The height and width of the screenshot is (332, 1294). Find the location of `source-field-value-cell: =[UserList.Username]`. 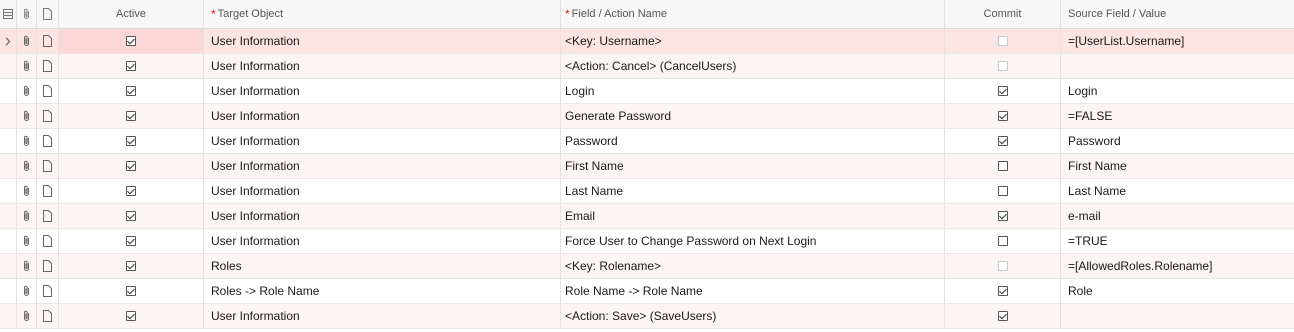

source-field-value-cell: =[UserList.Username] is located at coordinates (1177, 41).